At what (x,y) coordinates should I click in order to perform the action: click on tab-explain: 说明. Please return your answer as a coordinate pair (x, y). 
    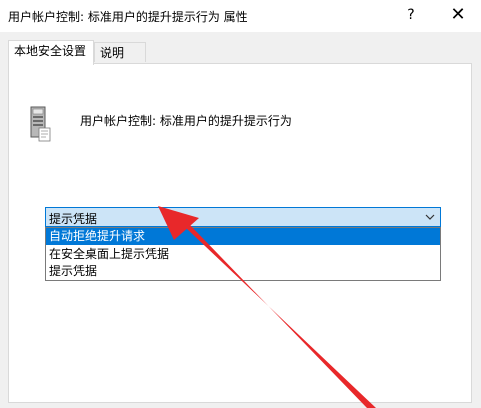
    Looking at the image, I should click on (120, 52).